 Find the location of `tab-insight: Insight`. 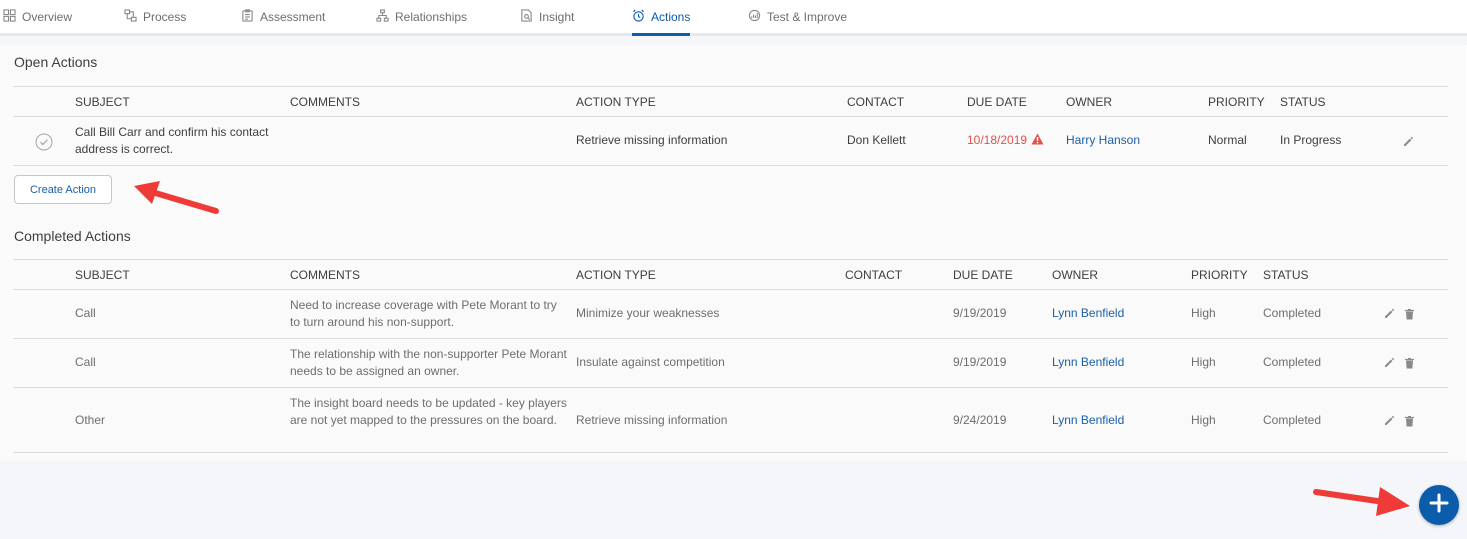

tab-insight: Insight is located at coordinates (547, 16).